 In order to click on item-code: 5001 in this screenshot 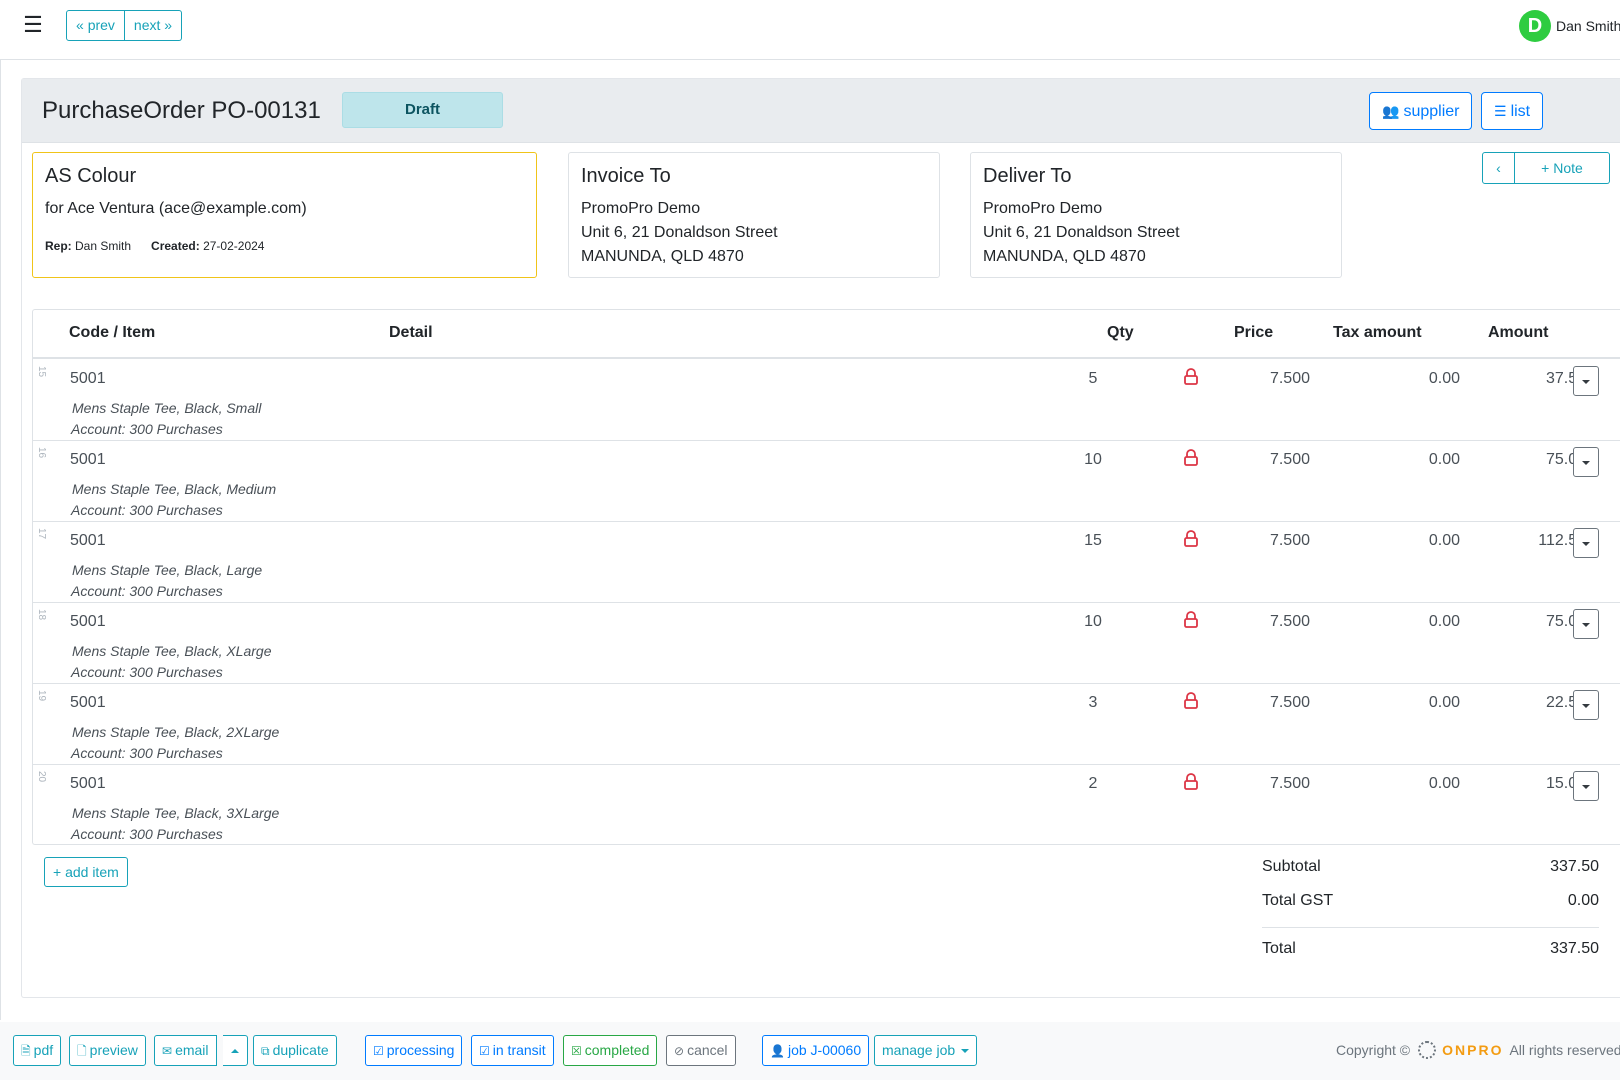, I will do `click(88, 702)`.